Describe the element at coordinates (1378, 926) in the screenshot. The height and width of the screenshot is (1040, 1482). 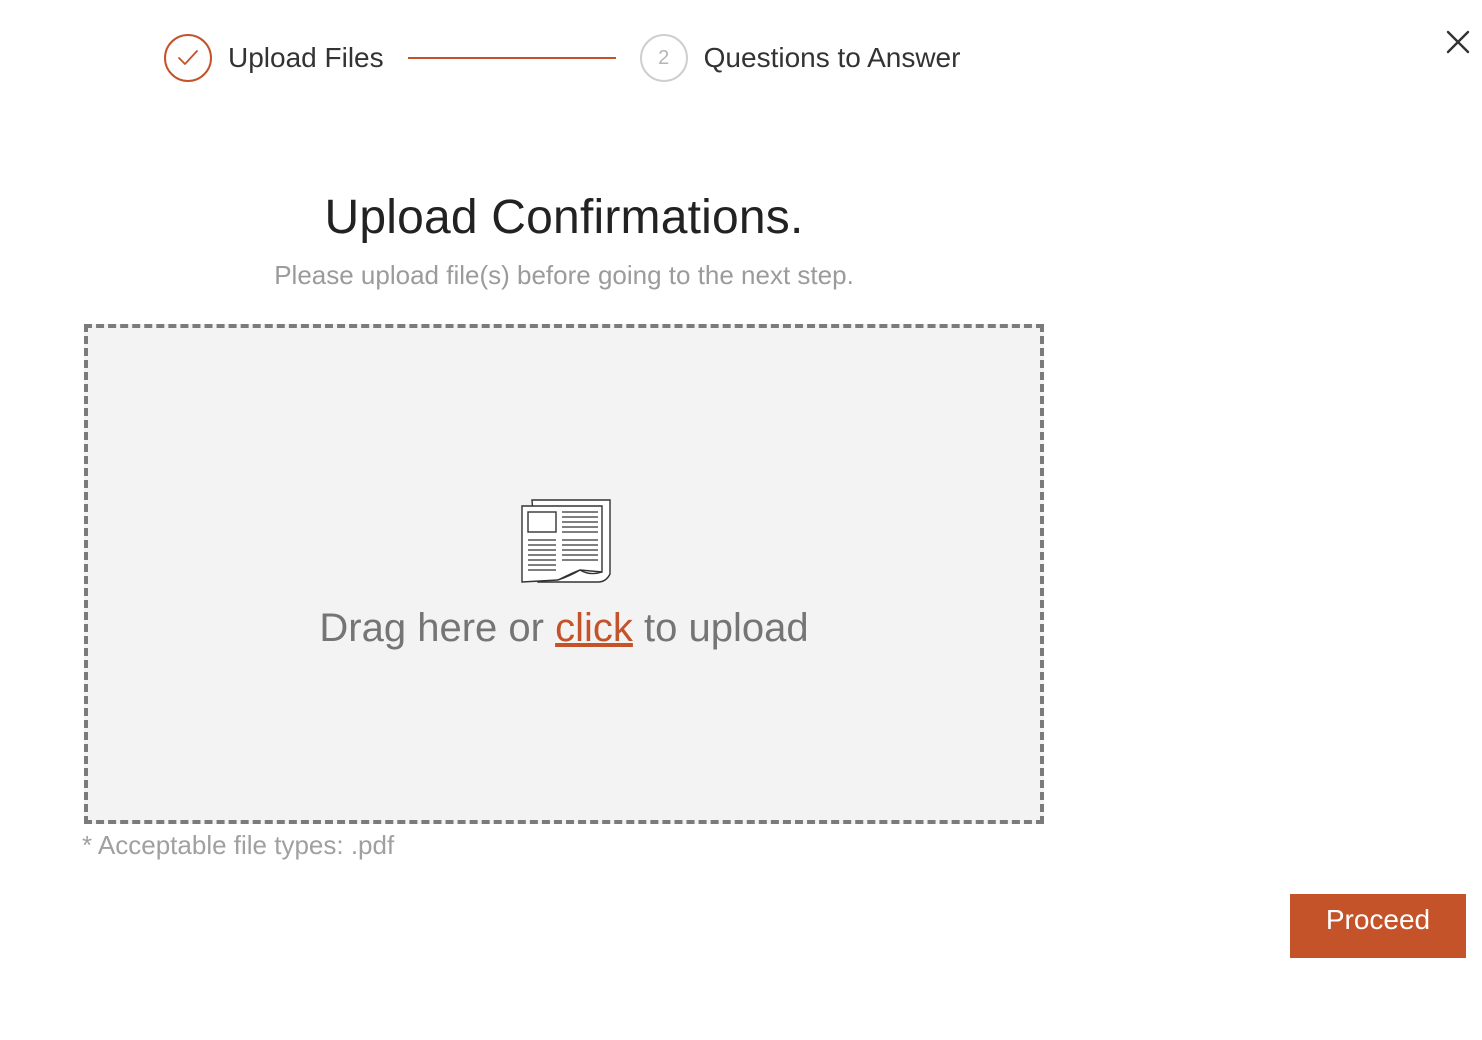
I see `proceed-button: Proceed` at that location.